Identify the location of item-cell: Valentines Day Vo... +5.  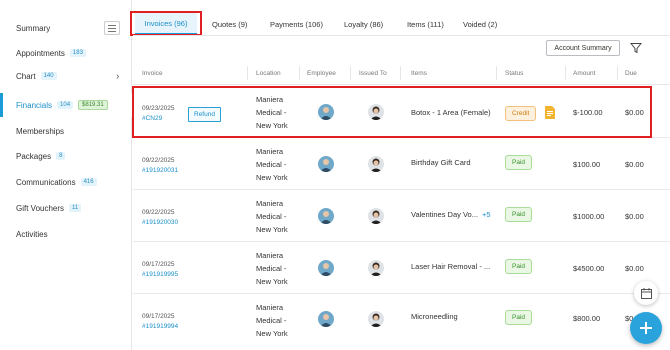
(451, 214).